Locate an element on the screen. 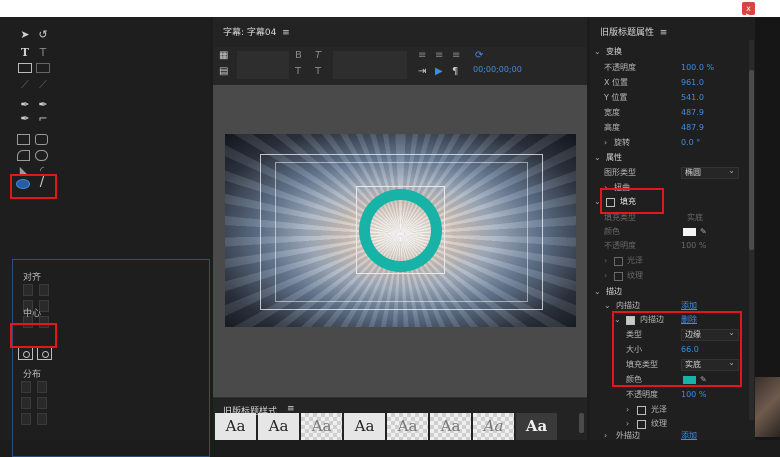  distribute-top-icon is located at coordinates (42, 403).